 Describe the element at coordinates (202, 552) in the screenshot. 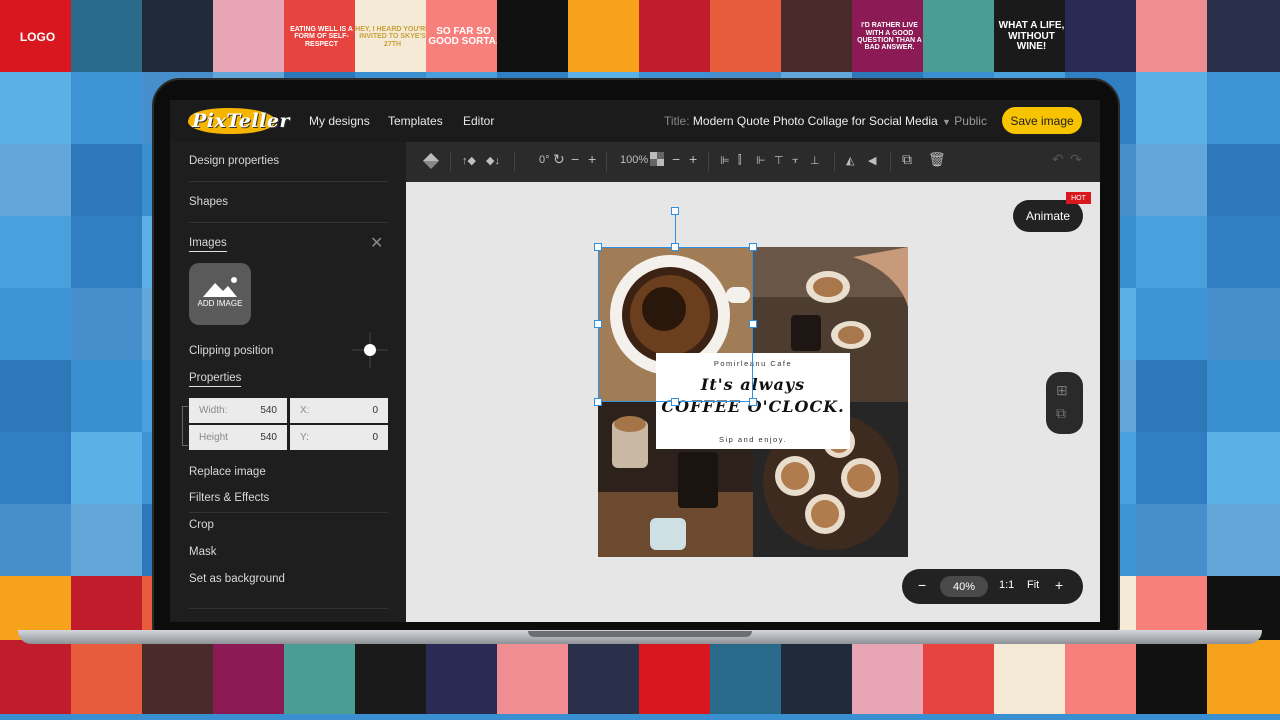

I see `mask-option: Mask` at that location.